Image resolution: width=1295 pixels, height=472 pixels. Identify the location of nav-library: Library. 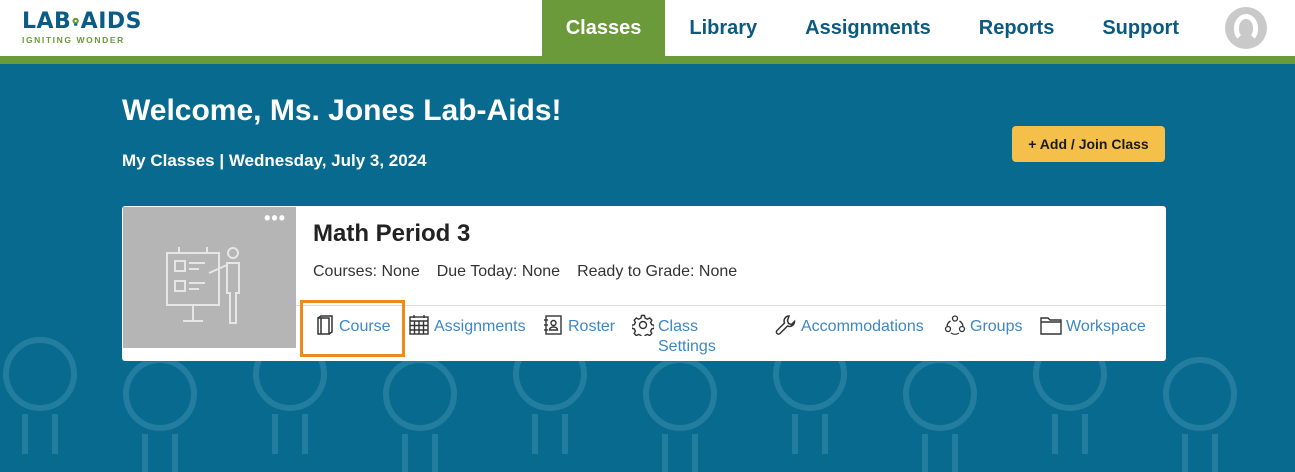
(723, 28).